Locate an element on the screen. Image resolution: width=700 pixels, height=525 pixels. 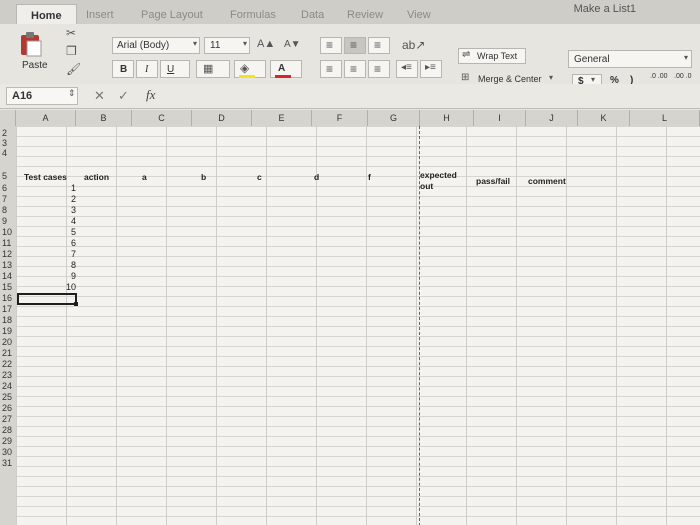
tab-formulas: Formulas is located at coordinates (253, 15).